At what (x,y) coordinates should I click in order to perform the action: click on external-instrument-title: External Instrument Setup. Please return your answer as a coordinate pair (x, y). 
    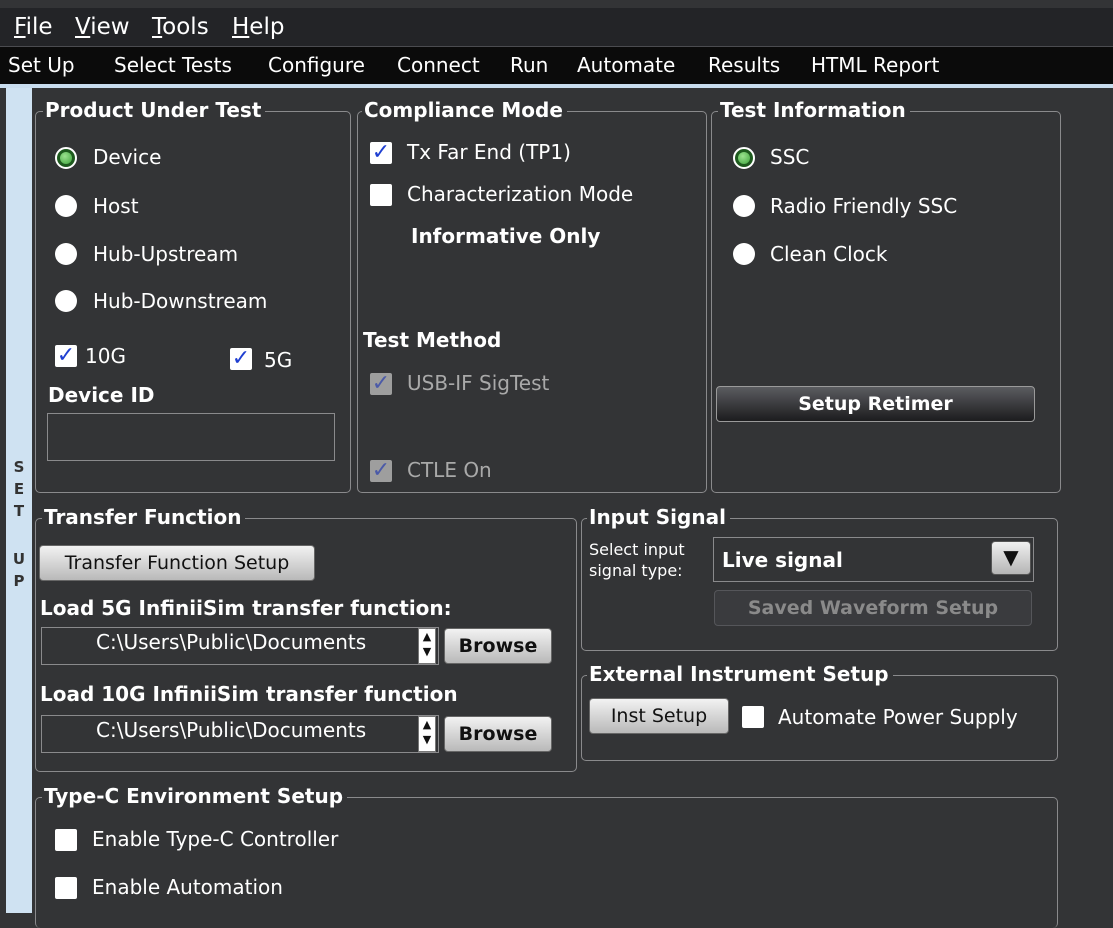
    Looking at the image, I should click on (740, 674).